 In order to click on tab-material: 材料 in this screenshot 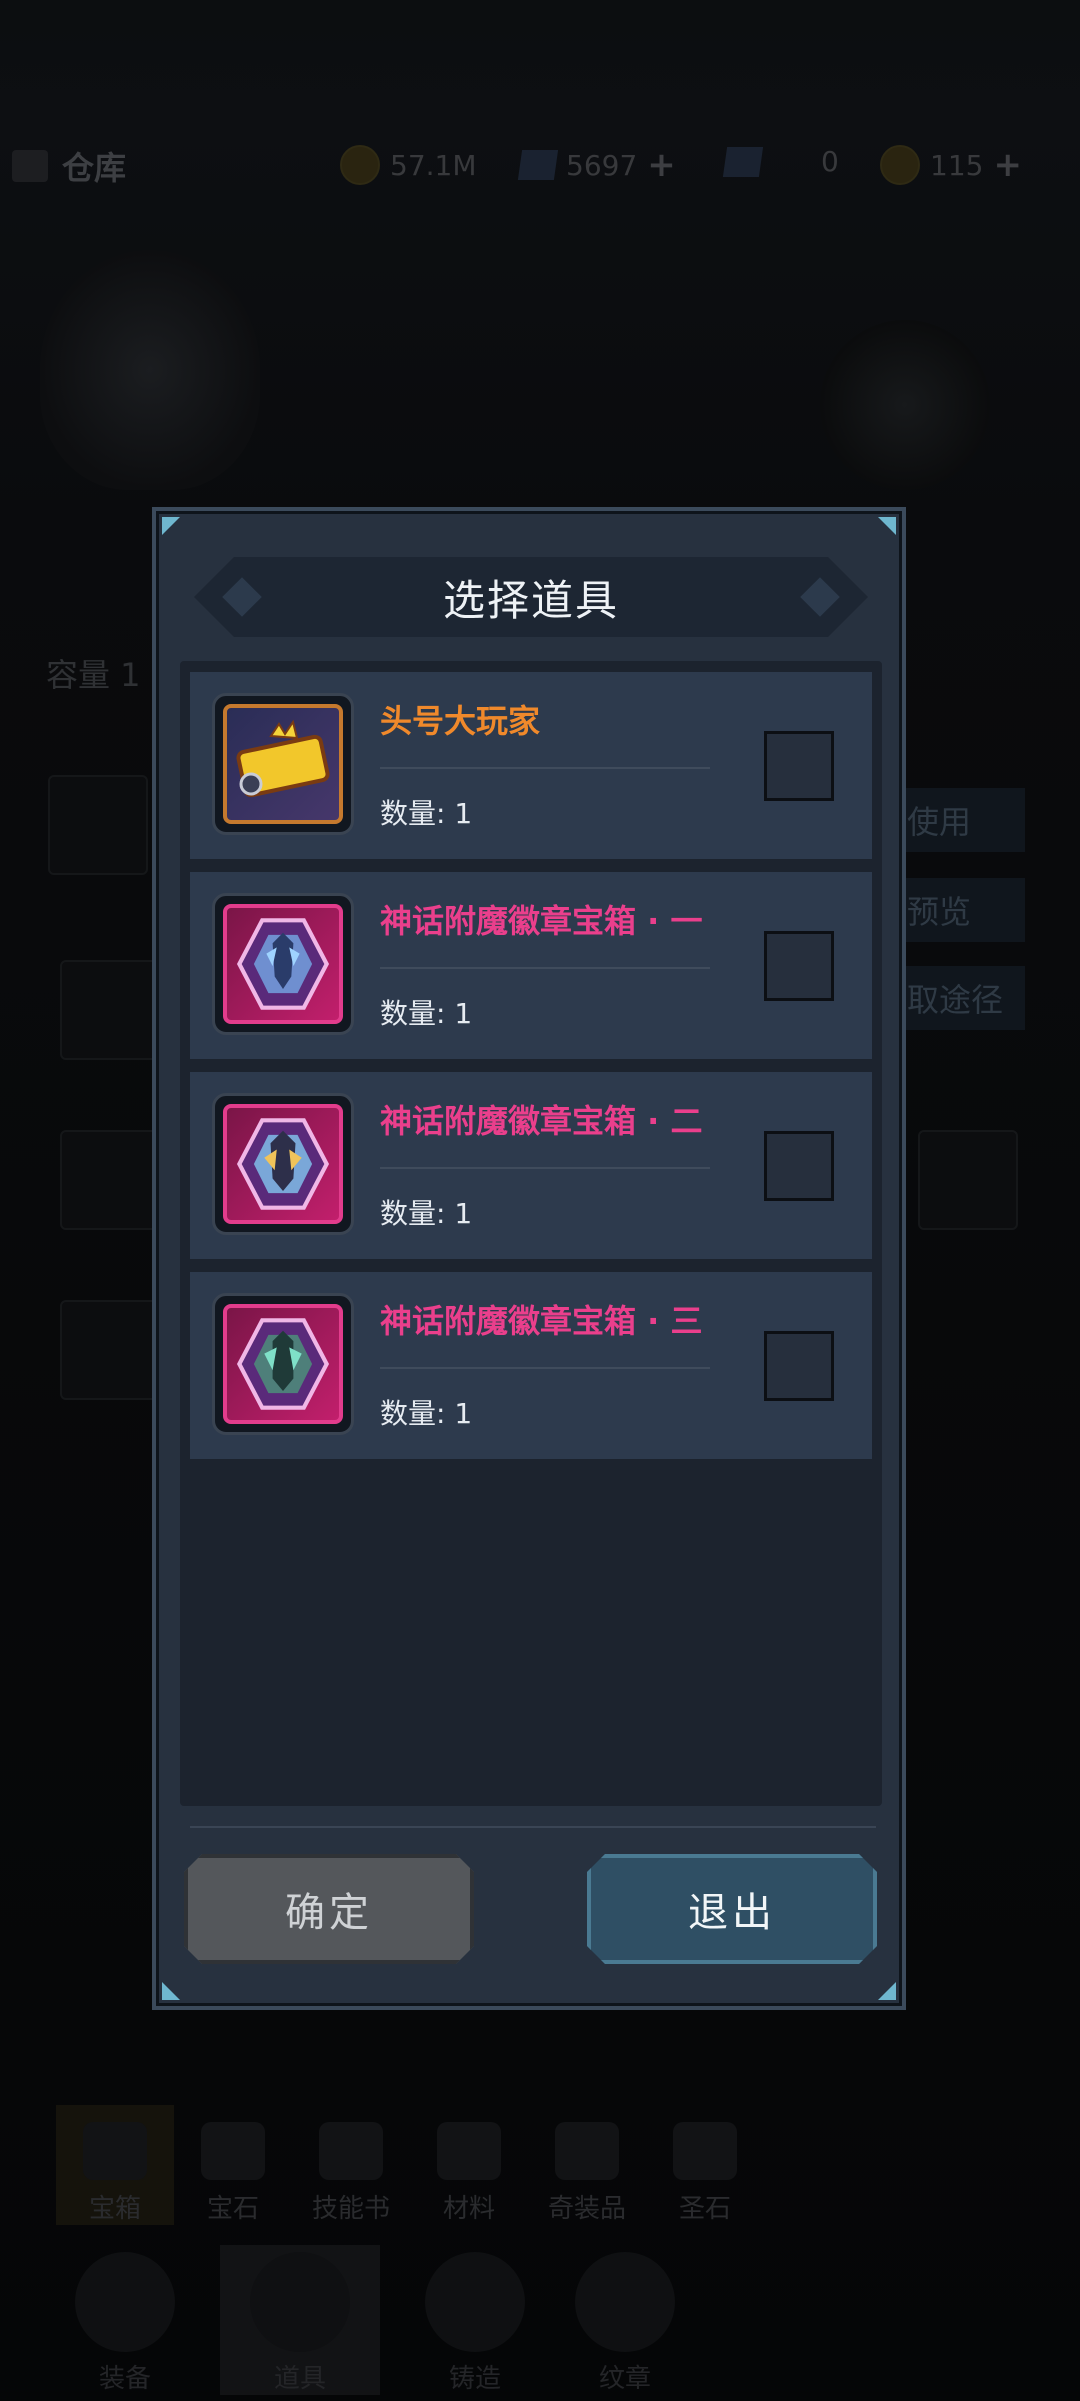, I will do `click(469, 2165)`.